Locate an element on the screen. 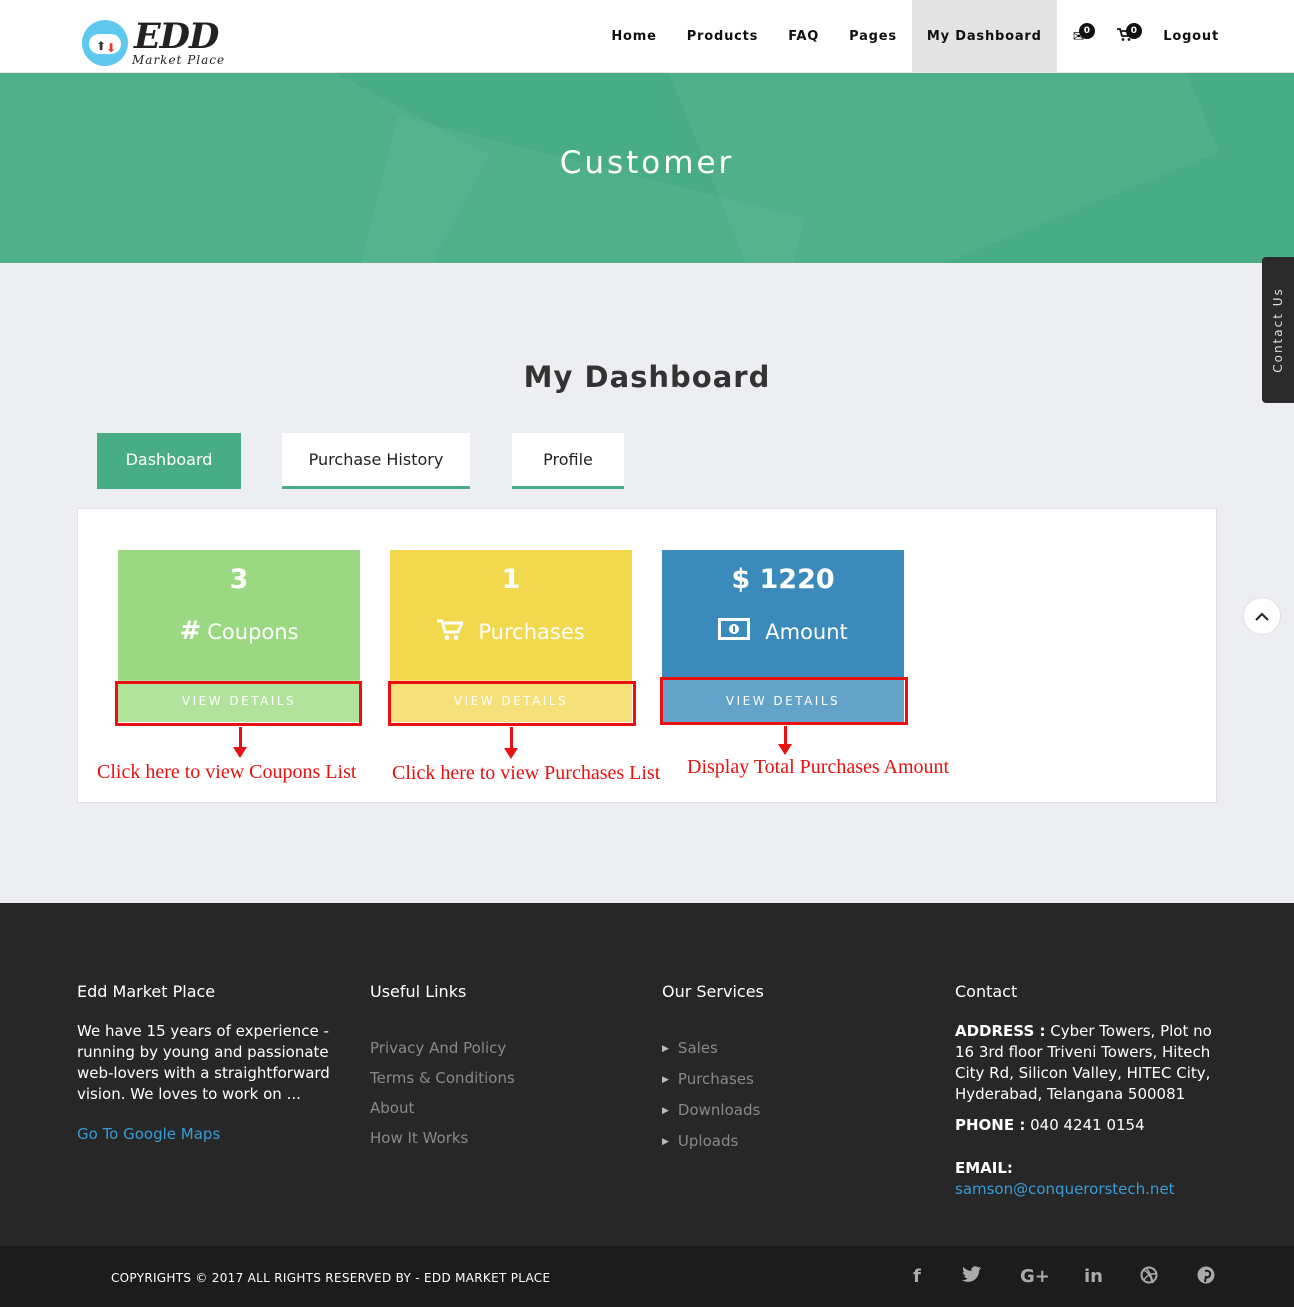 Image resolution: width=1294 pixels, height=1307 pixels. service-item: ▶ Downloads is located at coordinates (713, 1110).